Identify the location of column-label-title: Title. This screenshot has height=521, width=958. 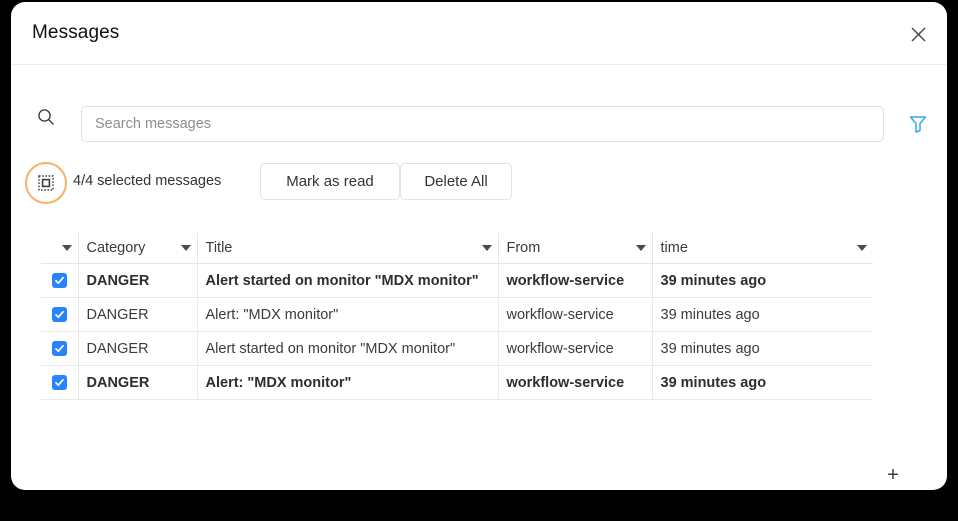
(219, 248).